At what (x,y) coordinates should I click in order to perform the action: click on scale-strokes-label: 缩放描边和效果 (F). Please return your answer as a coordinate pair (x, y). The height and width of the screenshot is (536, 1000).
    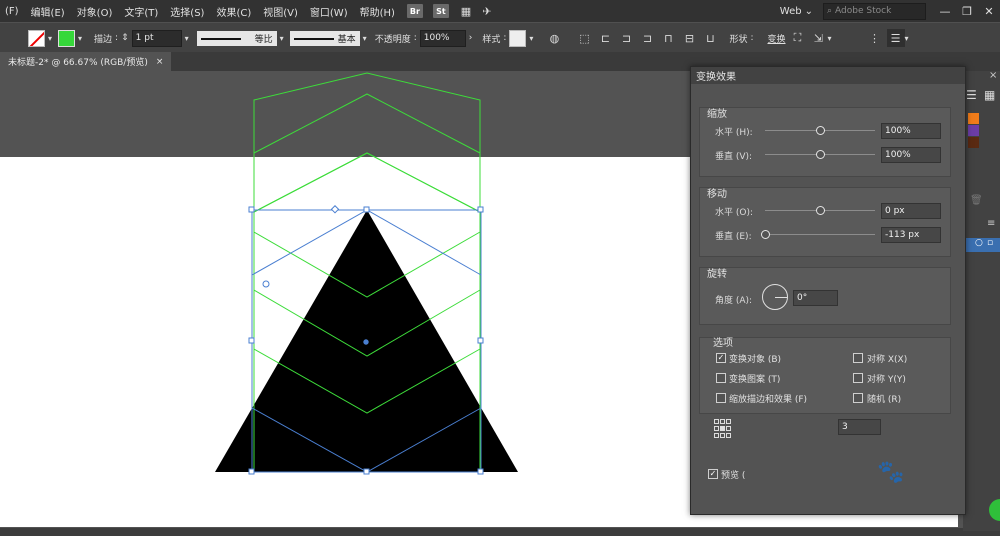
    Looking at the image, I should click on (768, 398).